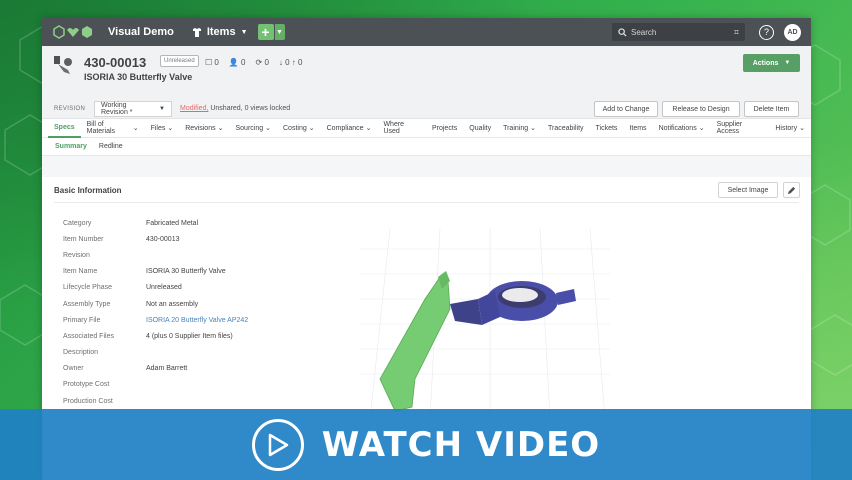 The image size is (852, 480). Describe the element at coordinates (88, 288) in the screenshot. I see `field-label: Lifecycle Phase` at that location.